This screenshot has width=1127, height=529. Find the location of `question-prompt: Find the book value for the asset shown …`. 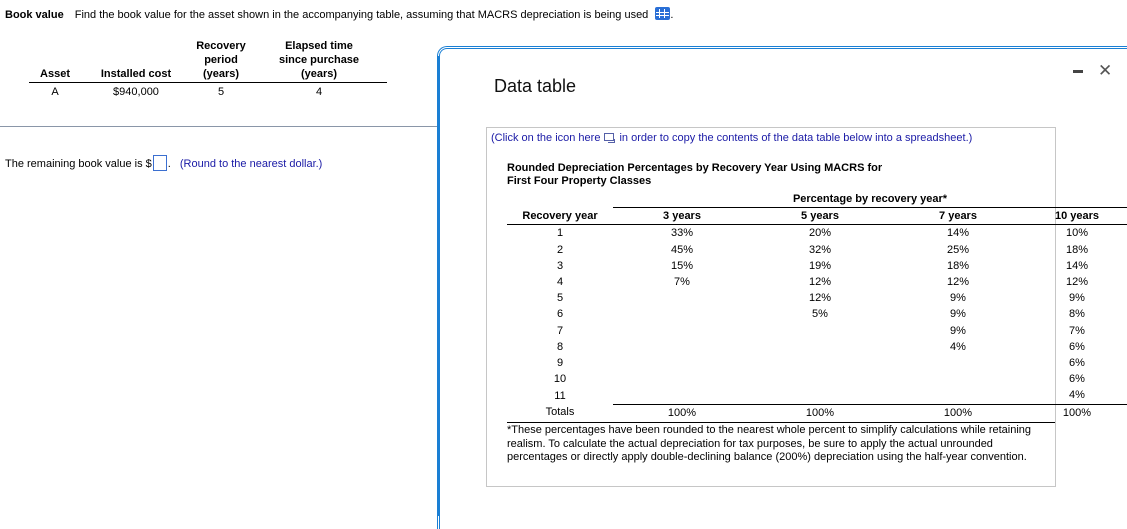

question-prompt: Find the book value for the asset shown … is located at coordinates (361, 15).